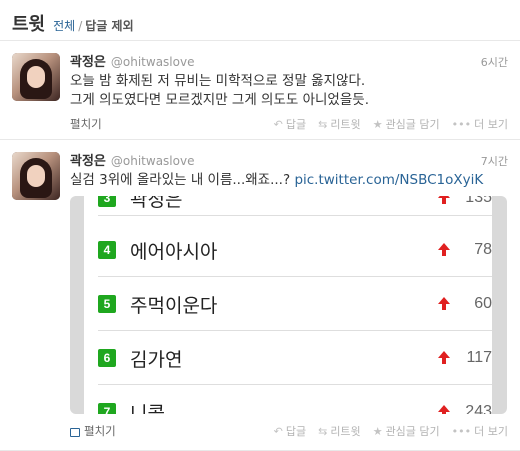 The height and width of the screenshot is (451, 520). I want to click on tweet-text-body: 실검 3위에 올라있는 내 이름...왜죠...?, so click(180, 180).